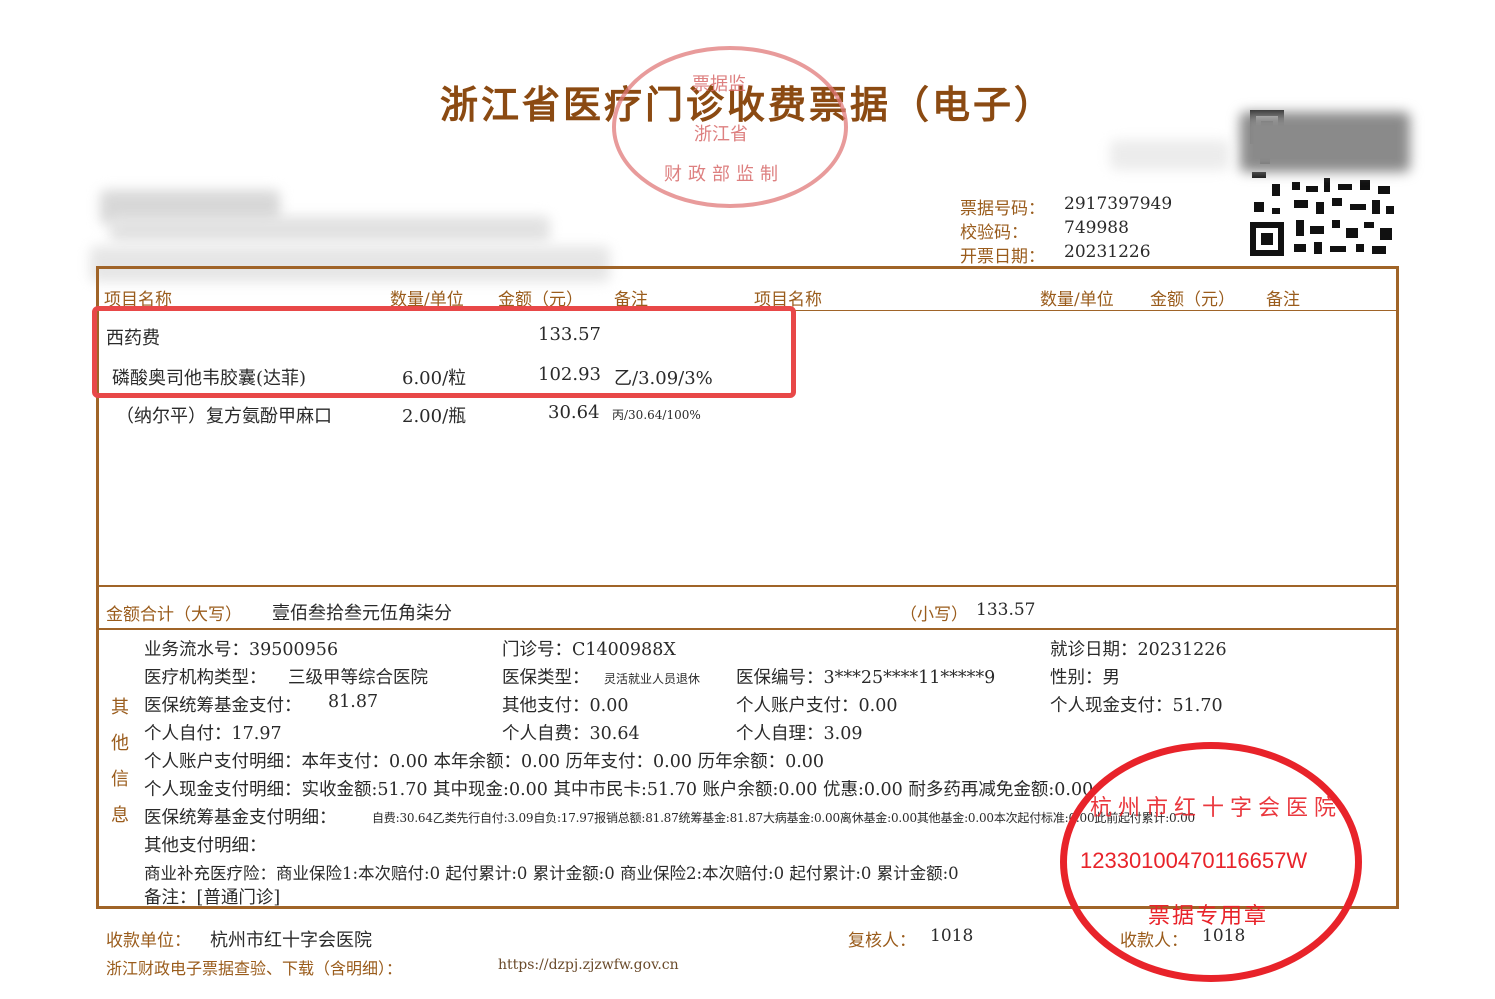  Describe the element at coordinates (1194, 860) in the screenshot. I see `seal-code: 12330100470116657W` at that location.